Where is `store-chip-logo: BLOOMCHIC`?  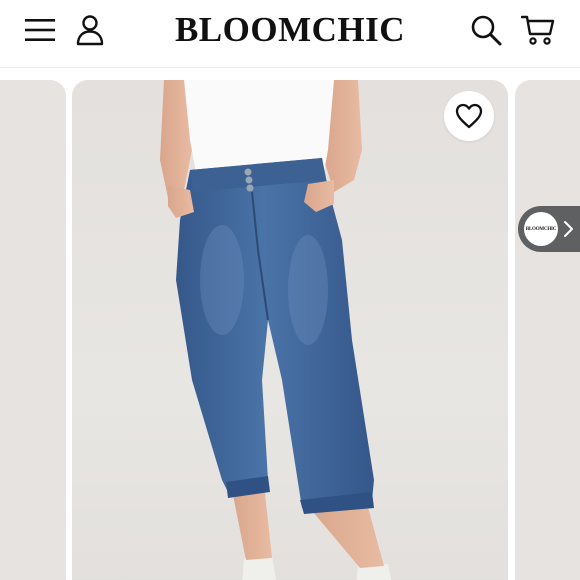
store-chip-logo: BLOOMCHIC is located at coordinates (541, 229).